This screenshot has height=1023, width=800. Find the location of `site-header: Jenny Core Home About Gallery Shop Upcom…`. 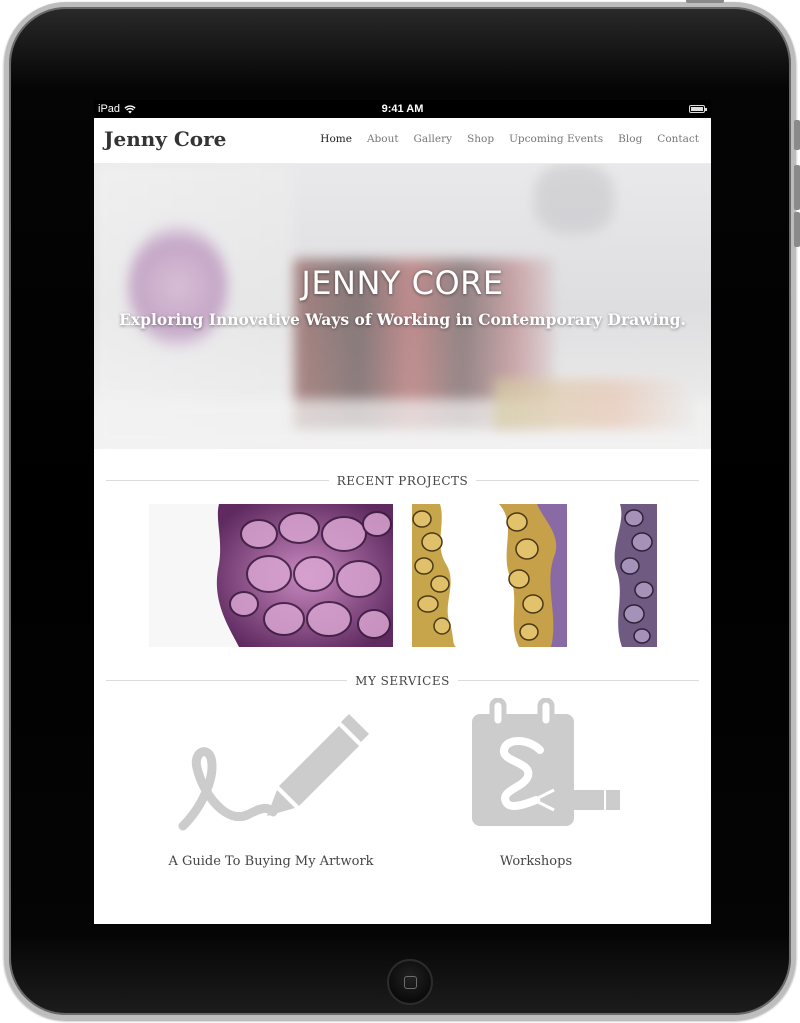

site-header: Jenny Core Home About Gallery Shop Upcom… is located at coordinates (402, 141).